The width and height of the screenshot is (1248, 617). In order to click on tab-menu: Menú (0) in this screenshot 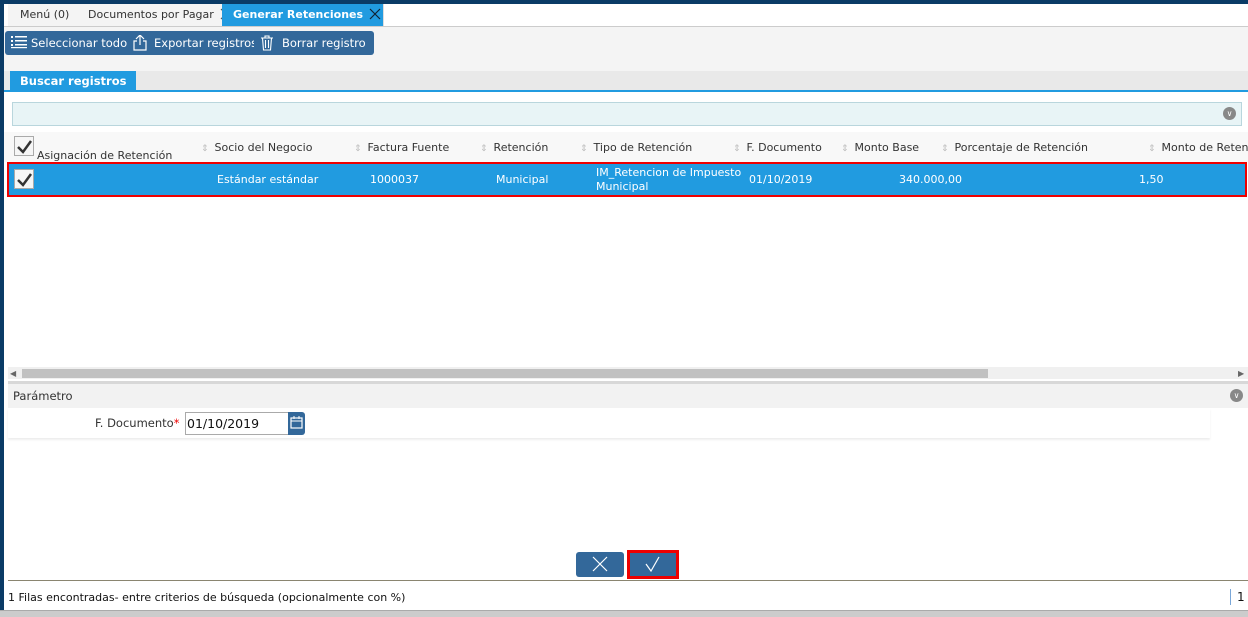, I will do `click(45, 15)`.